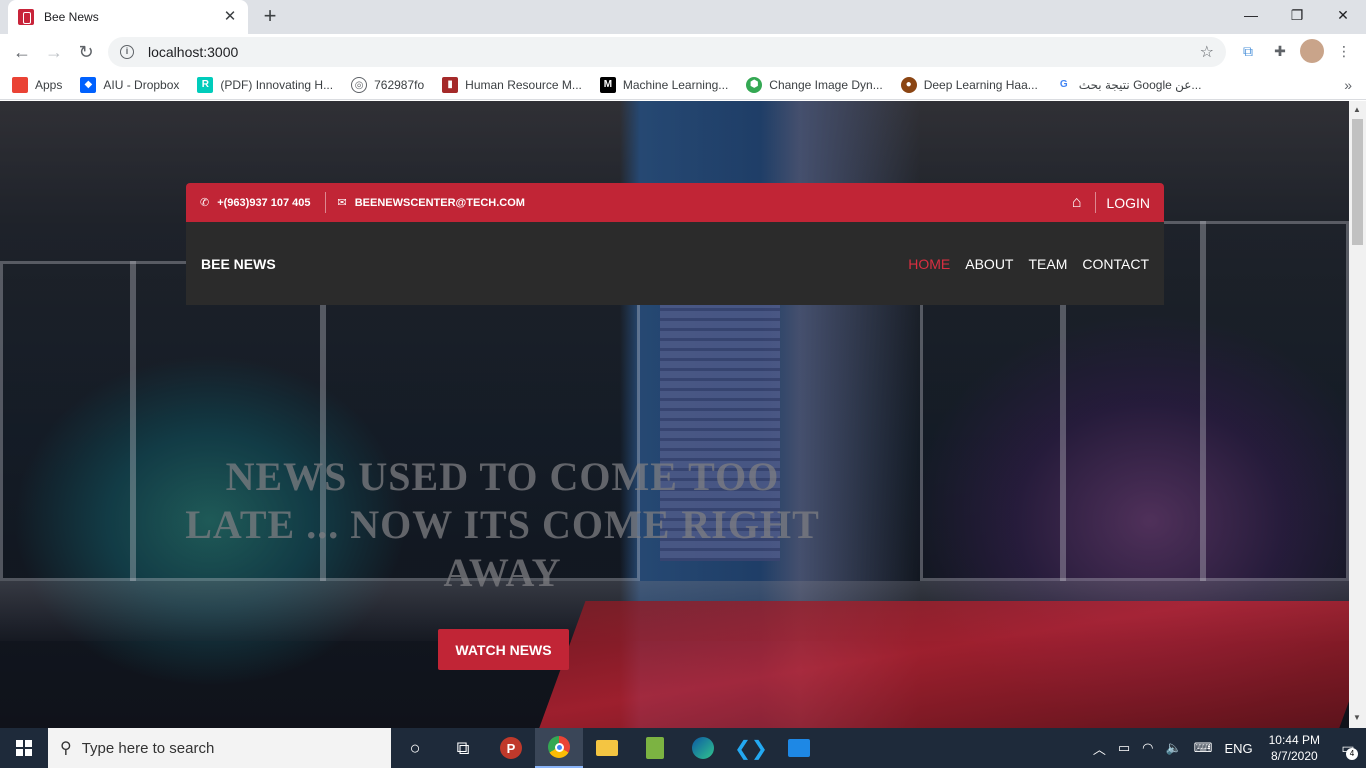 Image resolution: width=1366 pixels, height=768 pixels. Describe the element at coordinates (1047, 264) in the screenshot. I see `nav-team: TEAM` at that location.